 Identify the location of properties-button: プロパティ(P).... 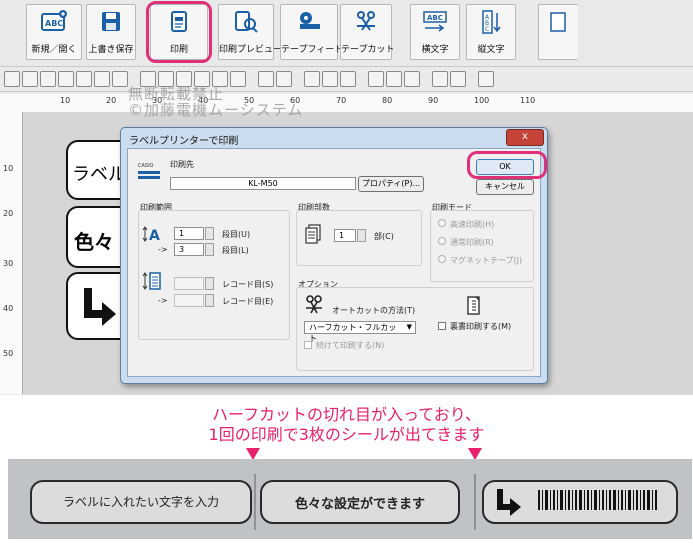
(391, 184).